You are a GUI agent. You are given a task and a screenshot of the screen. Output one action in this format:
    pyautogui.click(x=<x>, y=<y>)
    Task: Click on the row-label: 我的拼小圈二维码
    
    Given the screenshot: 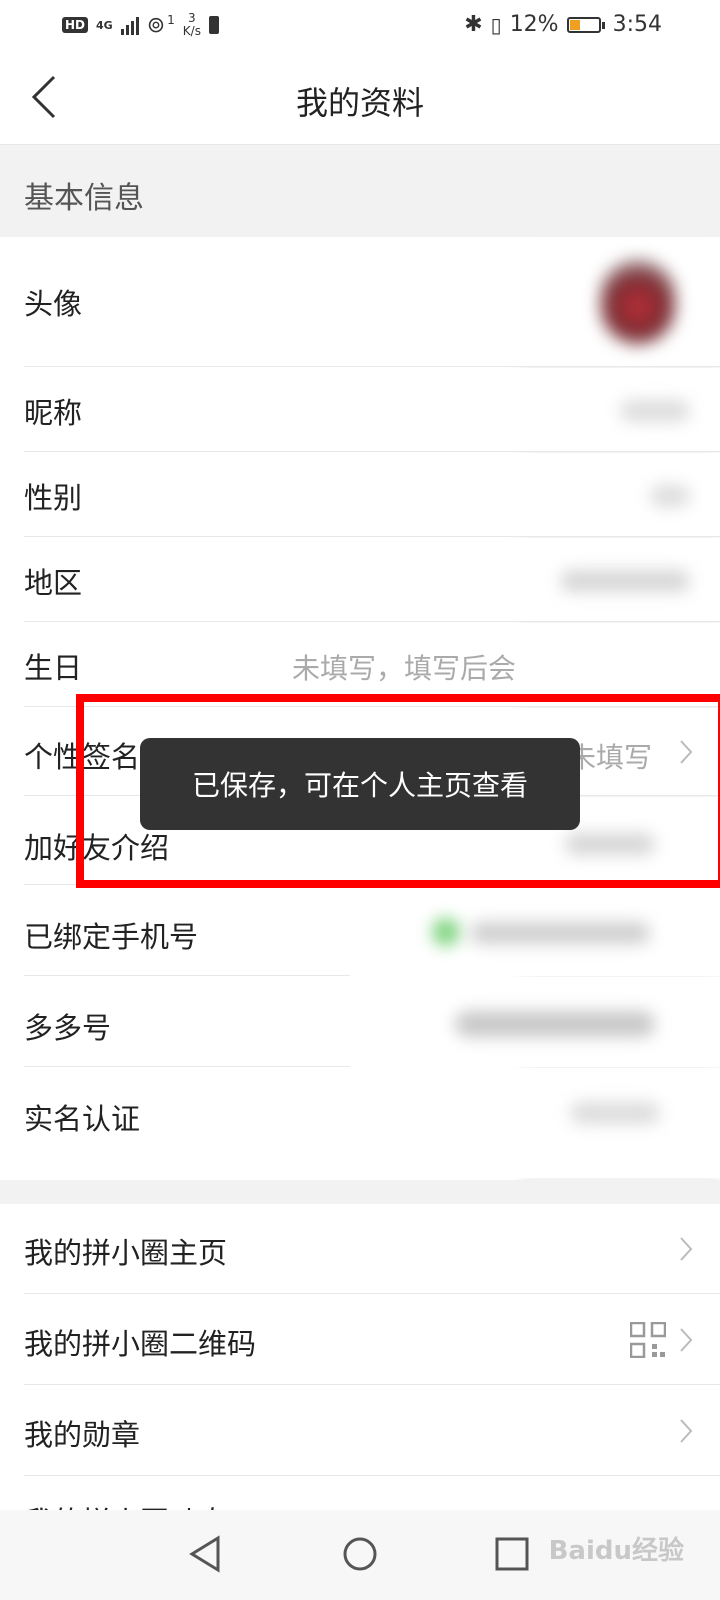 What is the action you would take?
    pyautogui.click(x=140, y=1344)
    